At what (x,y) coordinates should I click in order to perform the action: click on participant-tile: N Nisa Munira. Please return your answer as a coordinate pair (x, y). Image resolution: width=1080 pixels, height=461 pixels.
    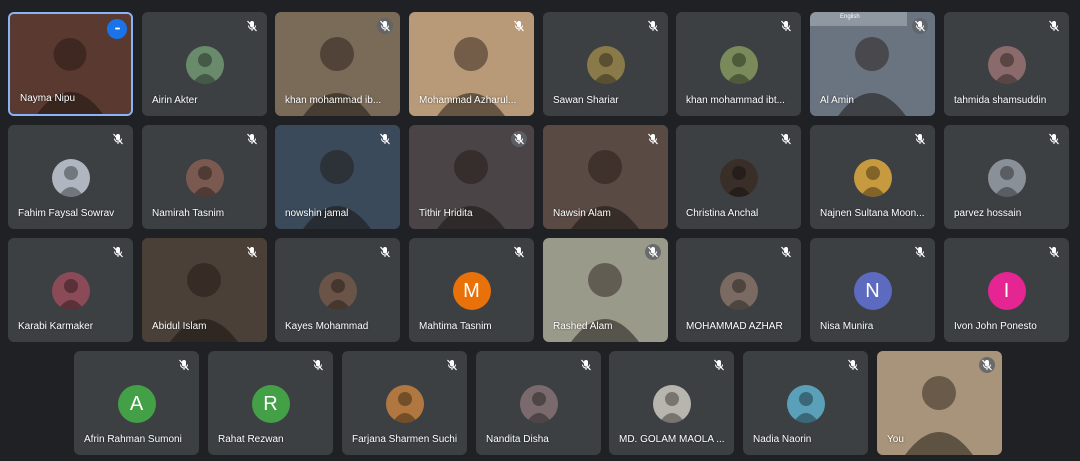
    Looking at the image, I should click on (872, 290).